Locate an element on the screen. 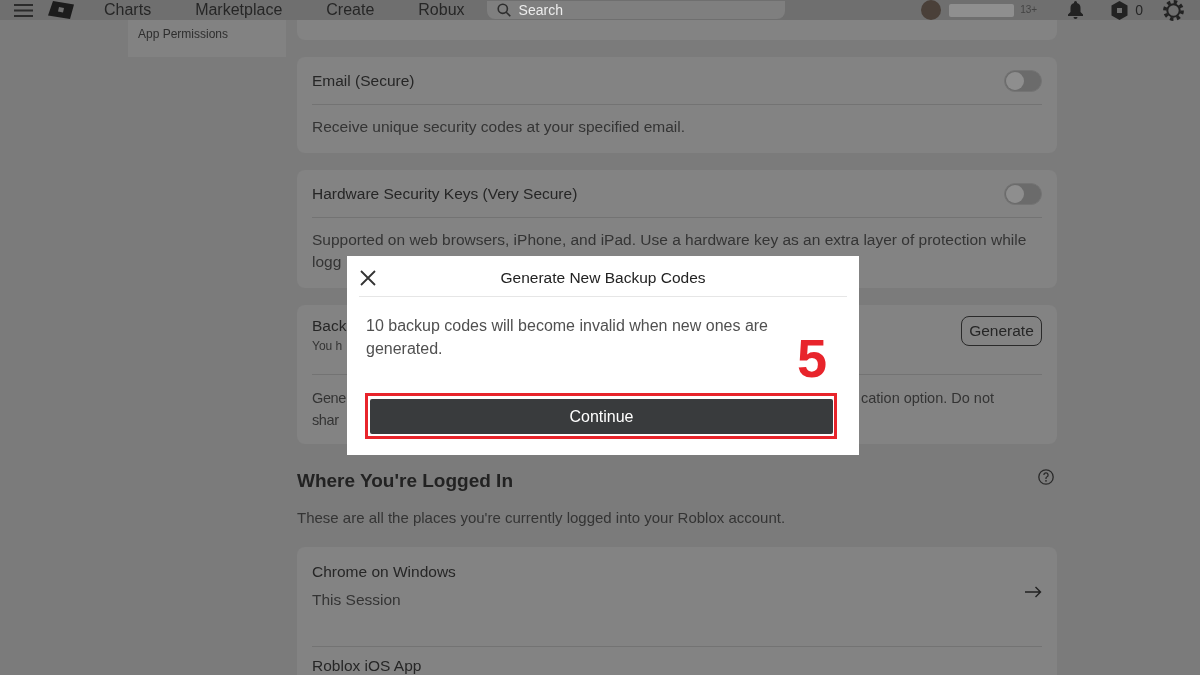 The height and width of the screenshot is (675, 1200). help-icon is located at coordinates (1046, 477).